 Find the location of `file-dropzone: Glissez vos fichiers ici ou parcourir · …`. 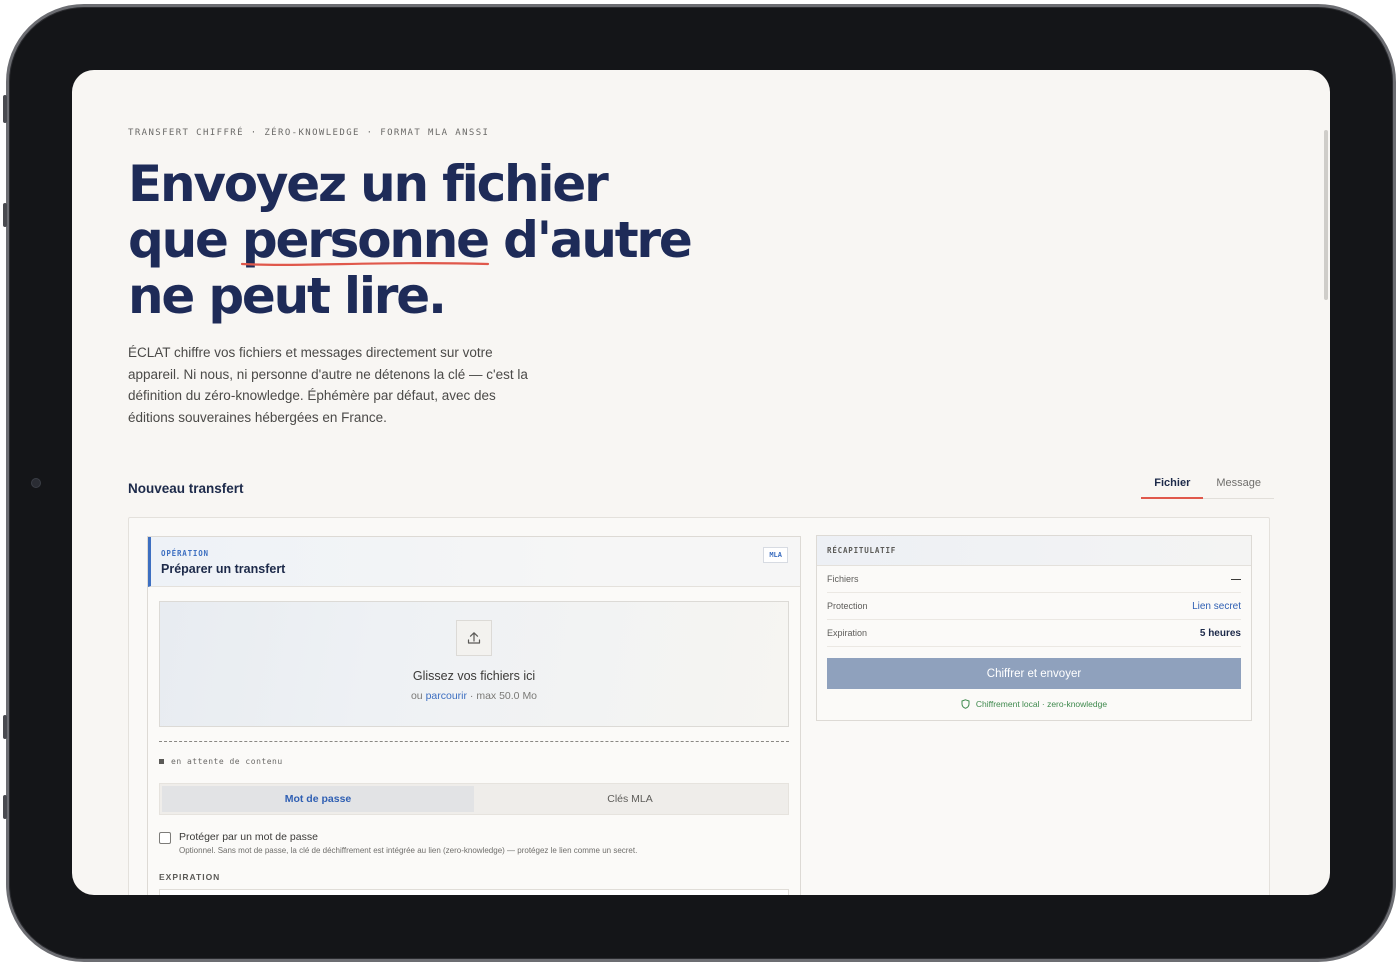

file-dropzone: Glissez vos fichiers ici ou parcourir · … is located at coordinates (474, 664).